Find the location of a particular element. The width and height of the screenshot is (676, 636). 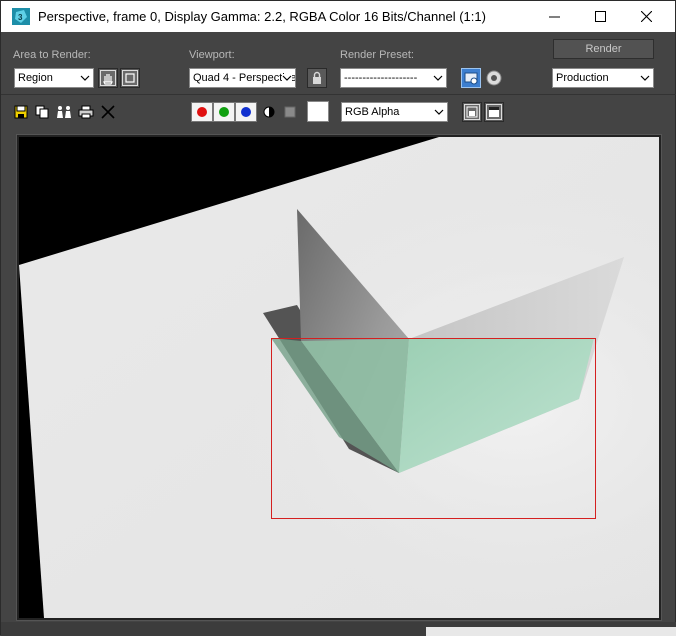

clear-color-icon is located at coordinates (290, 112).